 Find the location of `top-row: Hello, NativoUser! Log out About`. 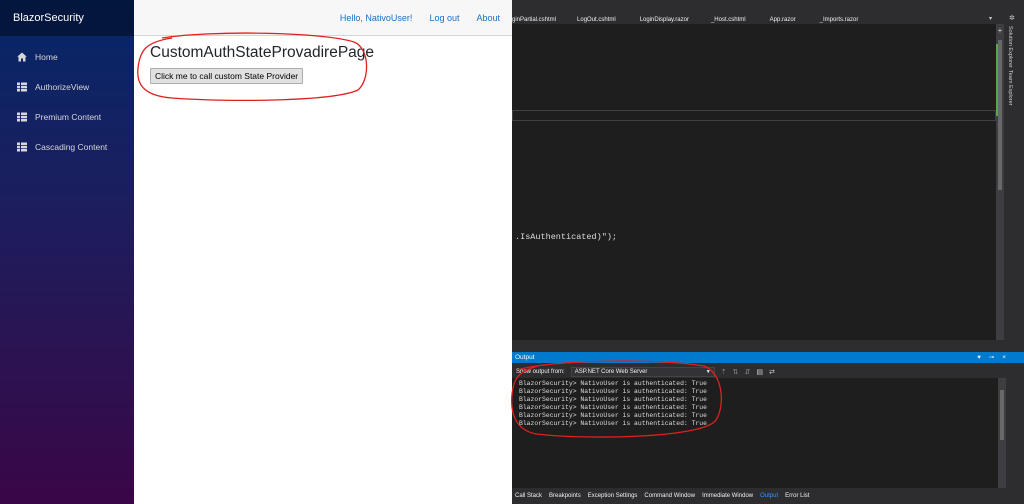

top-row: Hello, NativoUser! Log out About is located at coordinates (323, 18).